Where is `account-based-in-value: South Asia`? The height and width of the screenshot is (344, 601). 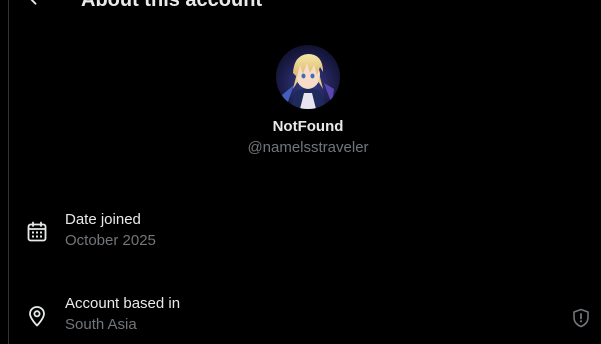 account-based-in-value: South Asia is located at coordinates (101, 324).